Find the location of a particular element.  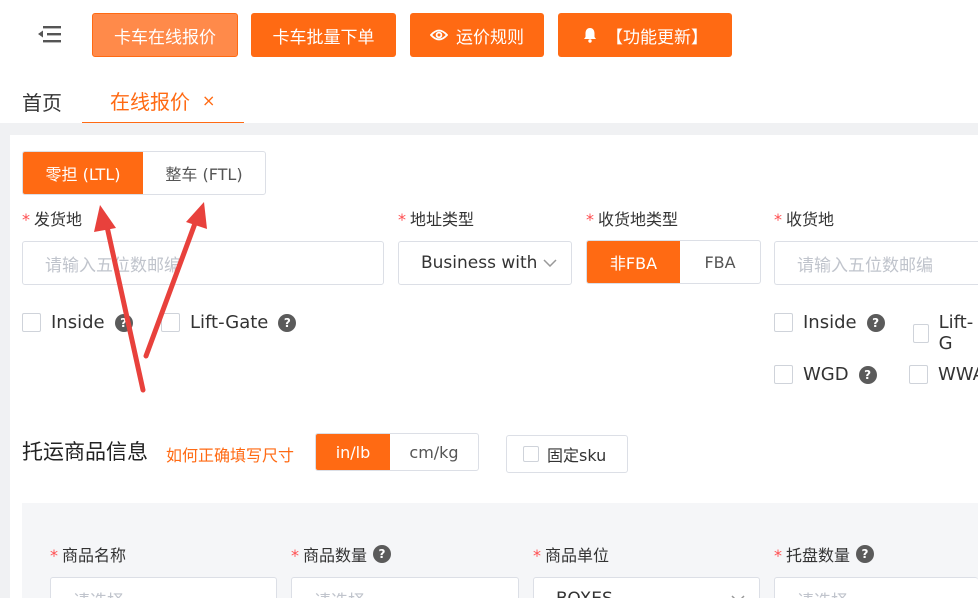

dest-type-label-text: 收货地类型 is located at coordinates (638, 219).